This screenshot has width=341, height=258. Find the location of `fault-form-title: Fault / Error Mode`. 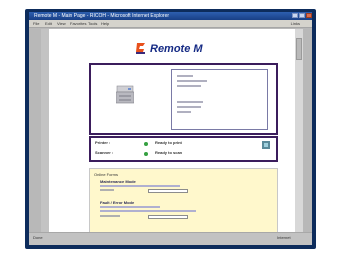

fault-form-title: Fault / Error Mode is located at coordinates (117, 202).